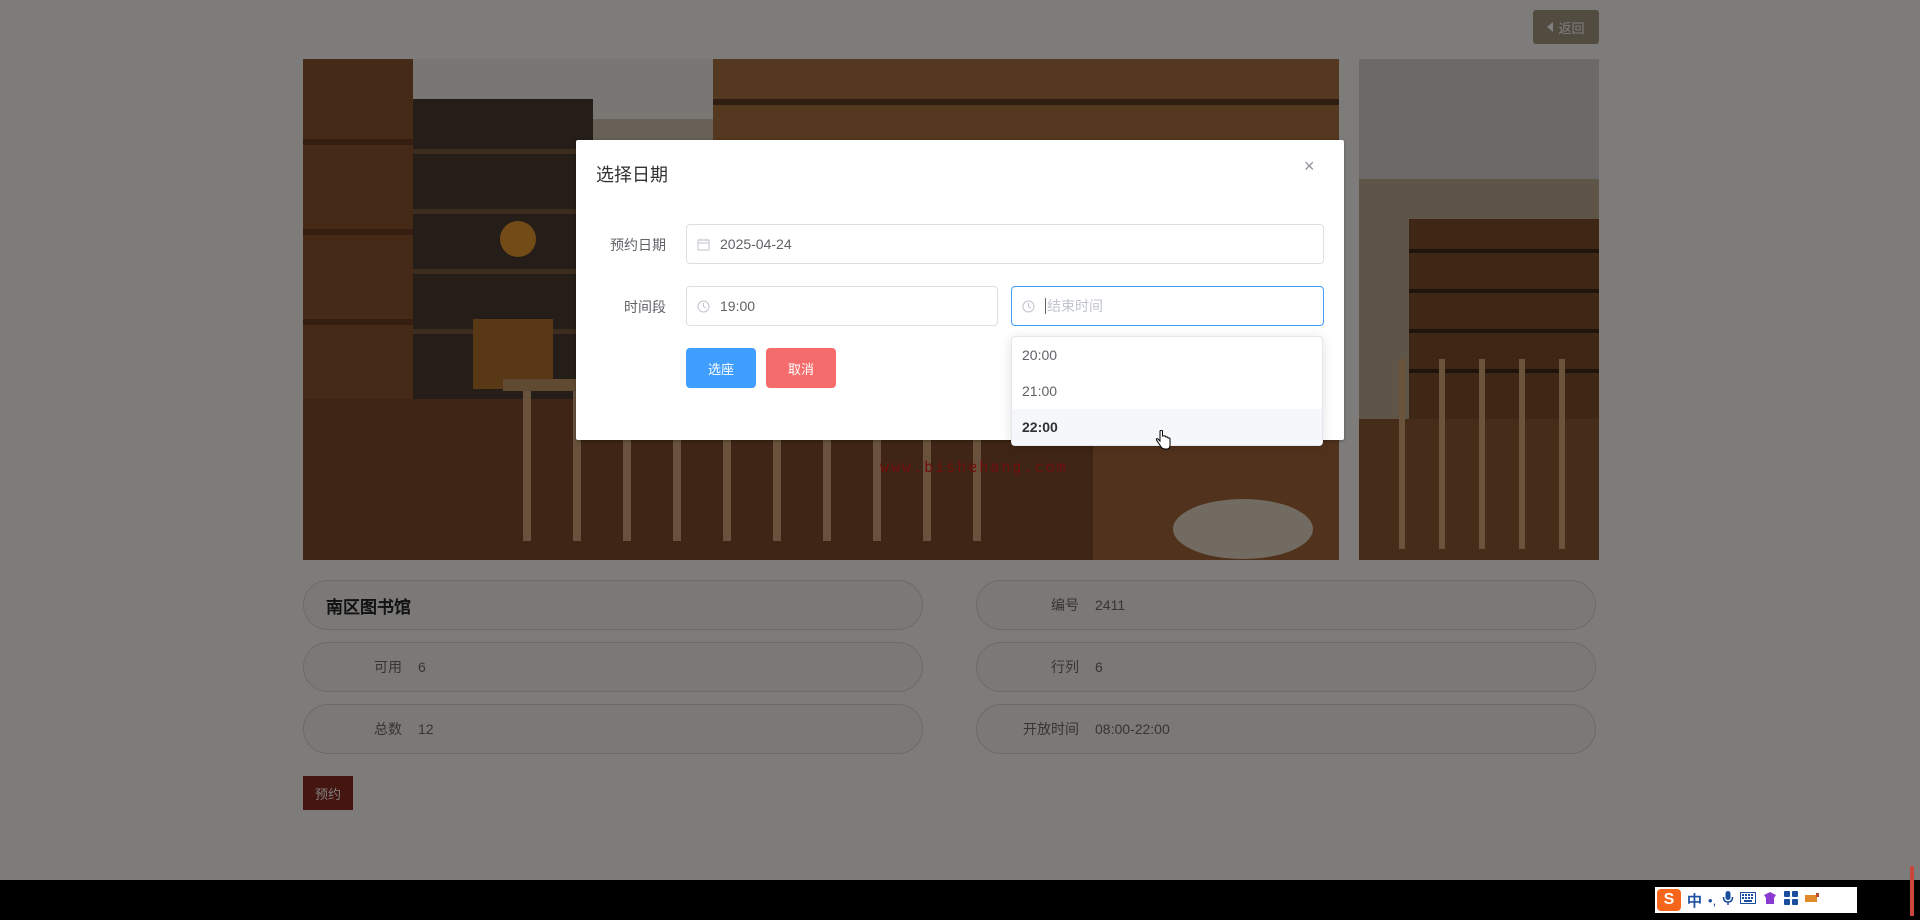 The width and height of the screenshot is (1920, 920). I want to click on date-value: 2025-04-24, so click(756, 244).